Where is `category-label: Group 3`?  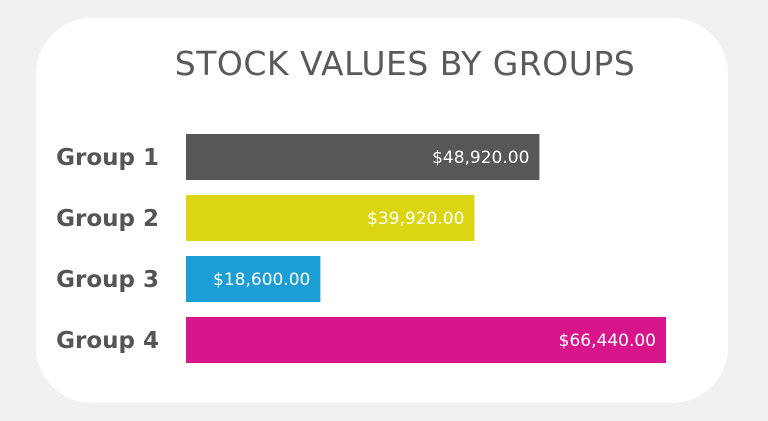
category-label: Group 3 is located at coordinates (107, 280).